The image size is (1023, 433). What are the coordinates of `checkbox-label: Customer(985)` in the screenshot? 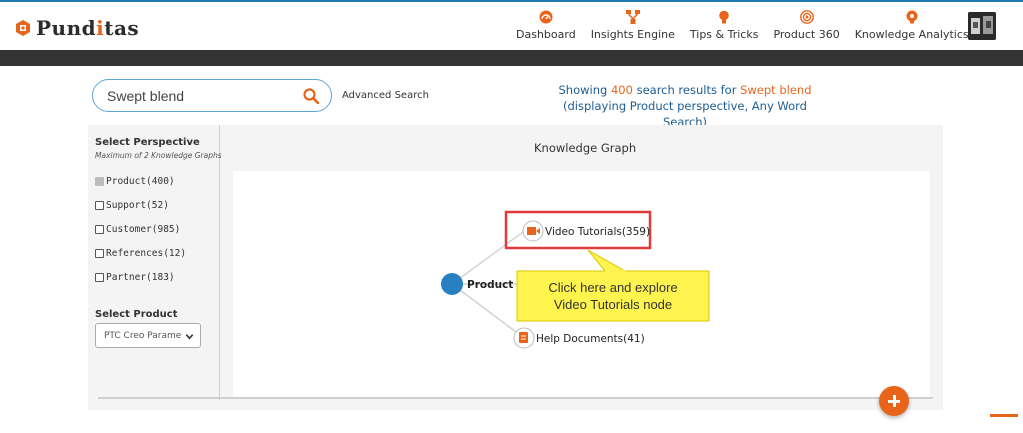 It's located at (143, 229).